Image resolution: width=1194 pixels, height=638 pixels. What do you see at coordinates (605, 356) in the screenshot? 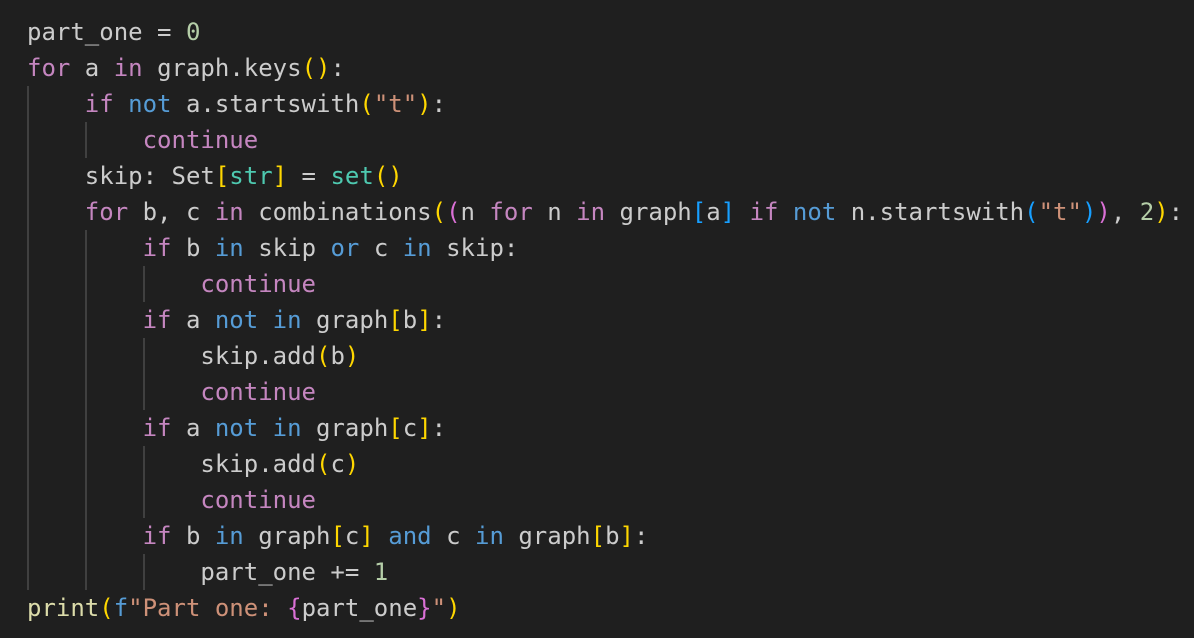
I see `code-line: skip.add(b)` at bounding box center [605, 356].